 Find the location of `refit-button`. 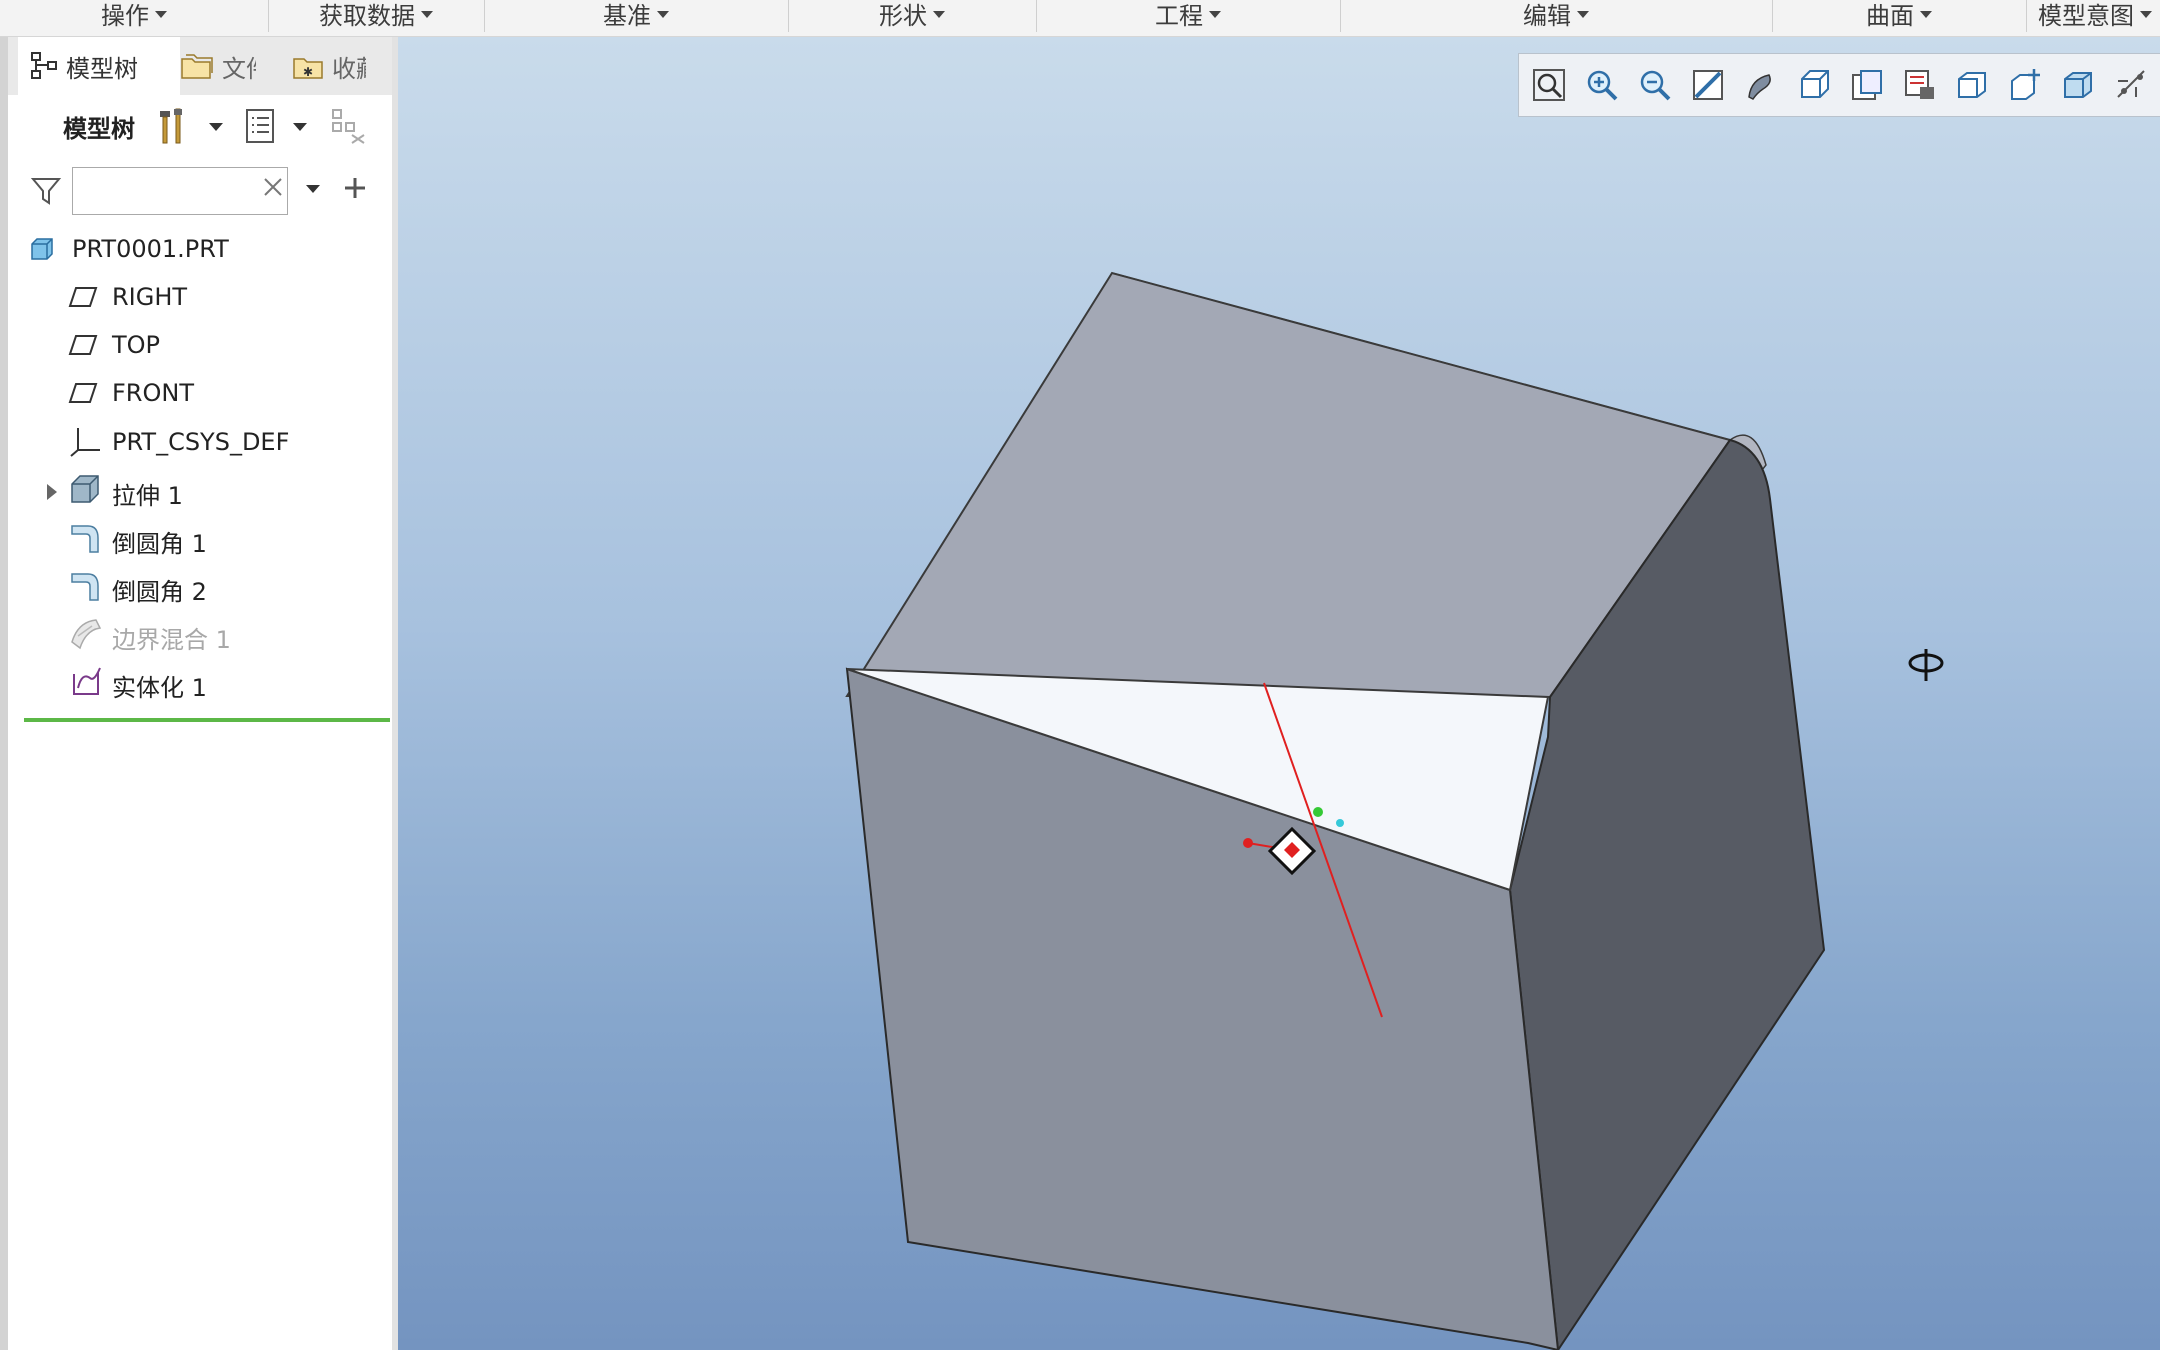

refit-button is located at coordinates (1549, 85).